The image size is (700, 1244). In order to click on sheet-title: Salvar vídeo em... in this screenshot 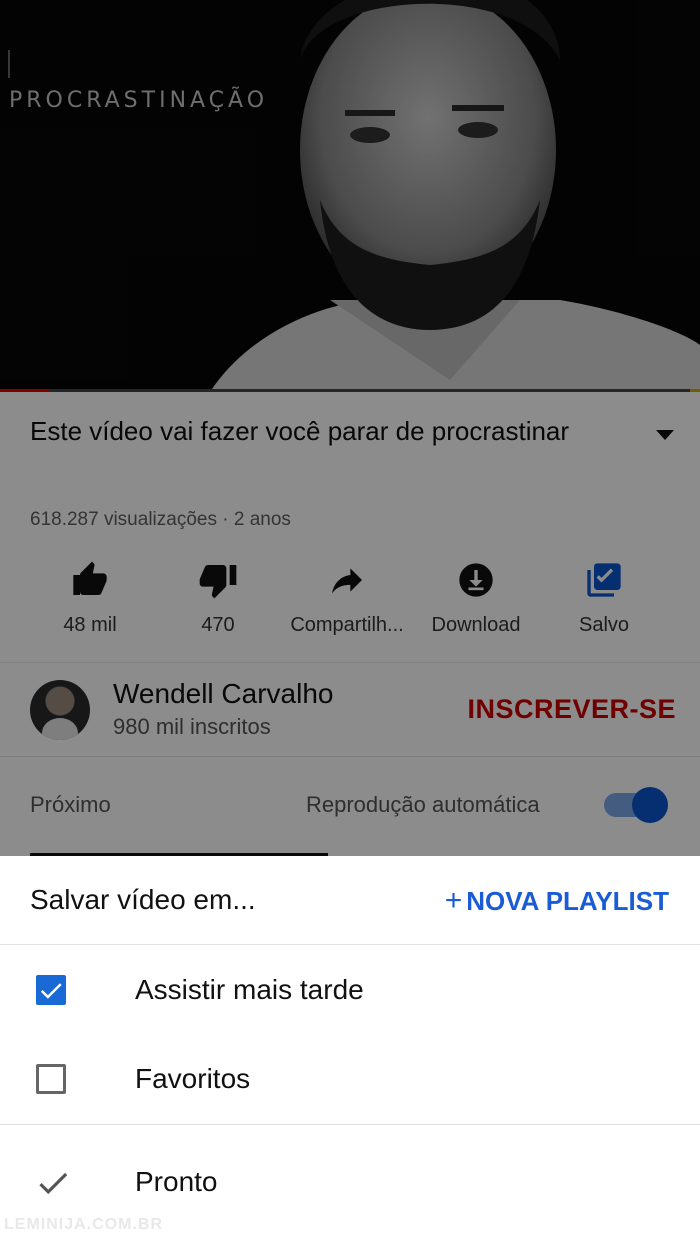, I will do `click(143, 899)`.